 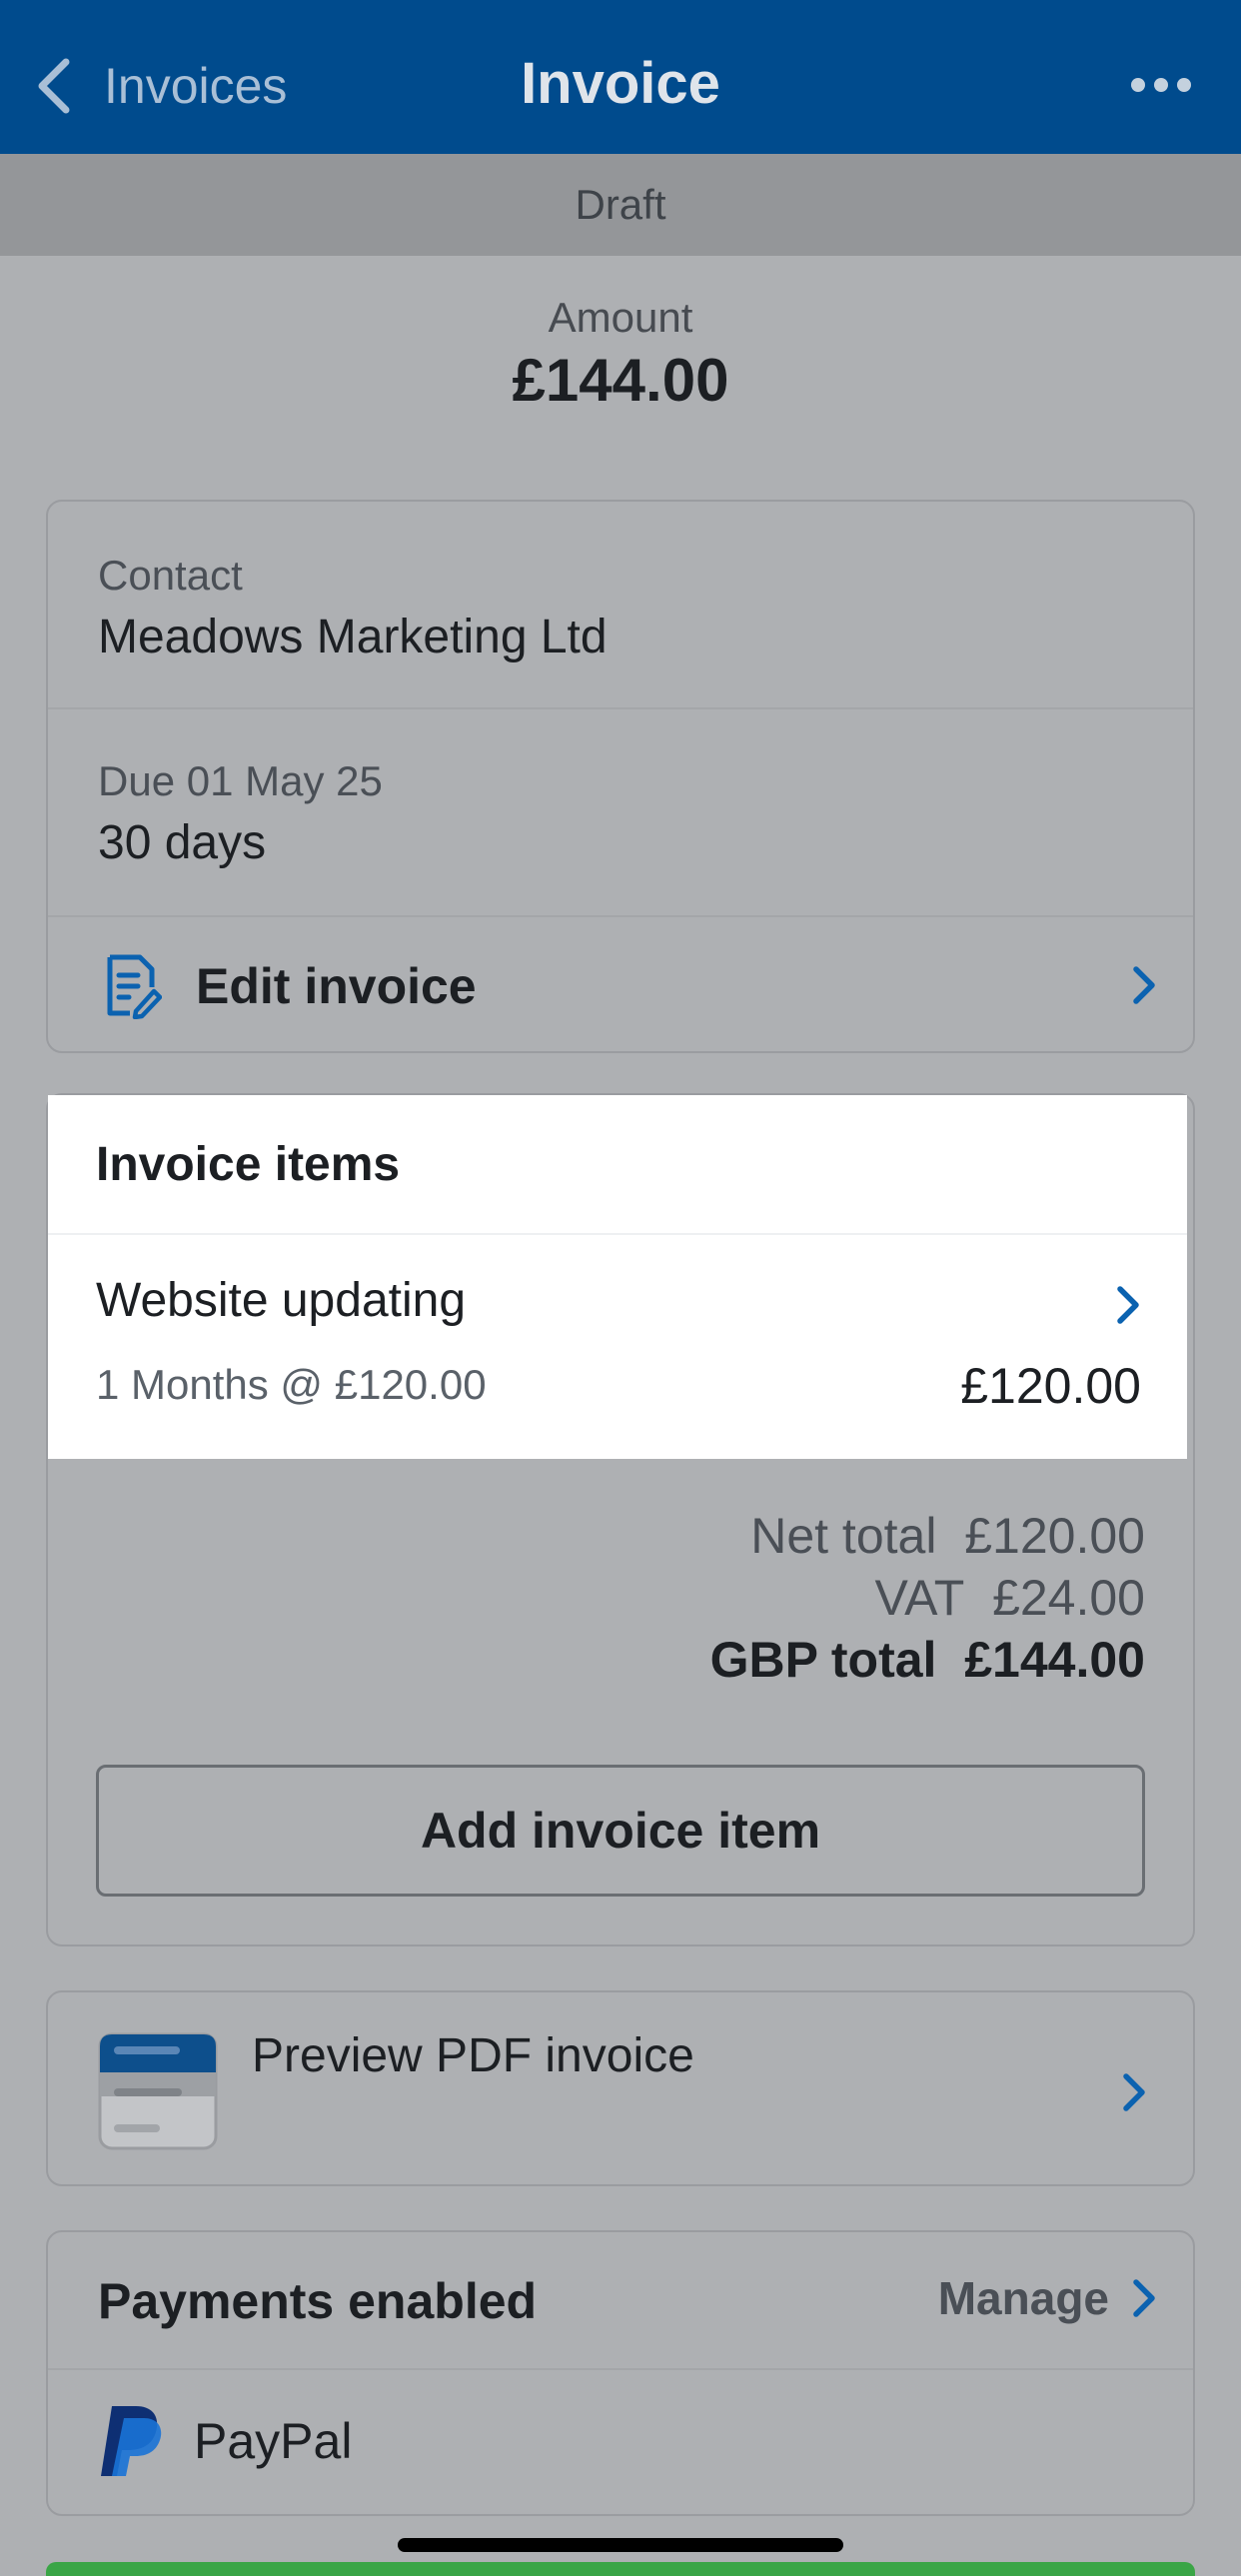 I want to click on item-detail: 1 Months @ £120.00, so click(x=291, y=1384).